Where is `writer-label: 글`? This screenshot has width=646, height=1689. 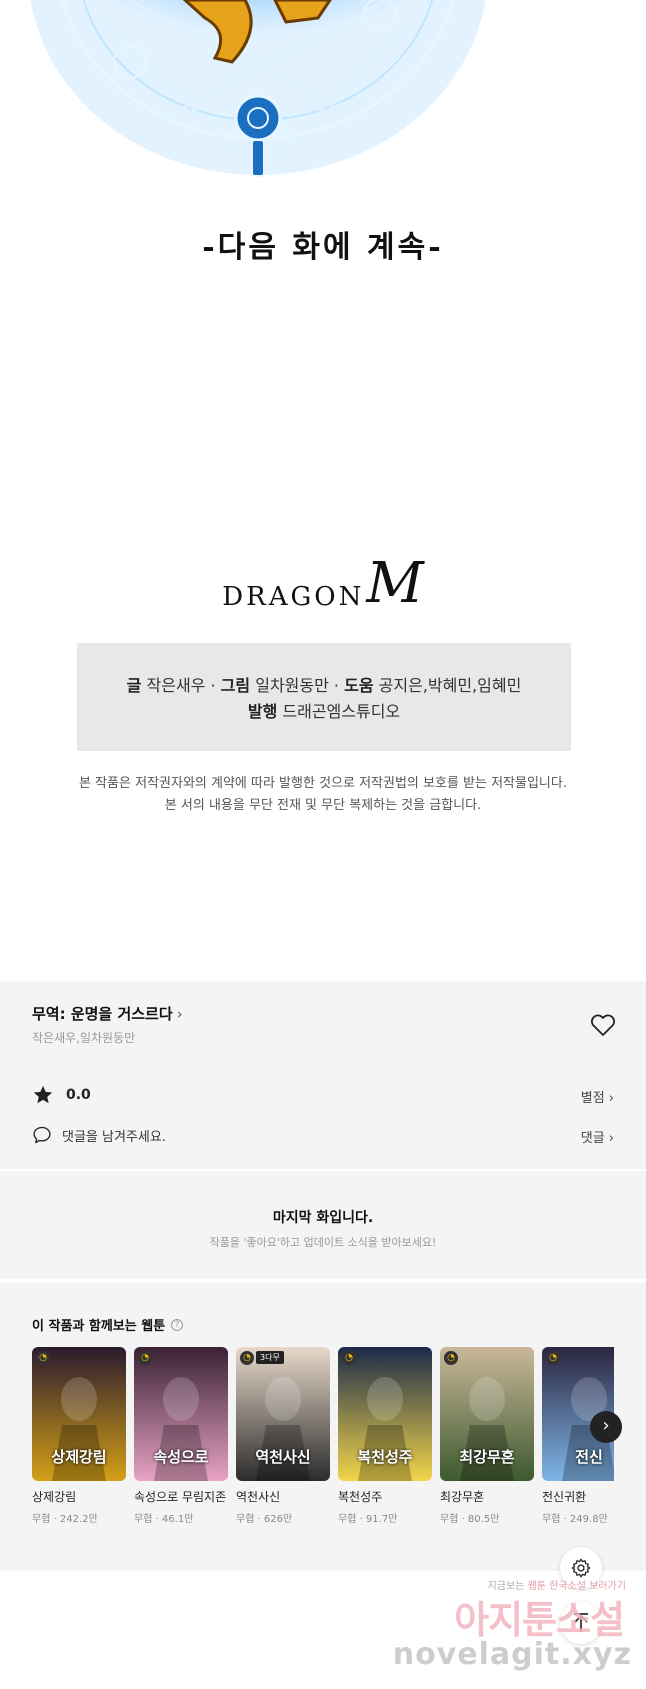 writer-label: 글 is located at coordinates (134, 685).